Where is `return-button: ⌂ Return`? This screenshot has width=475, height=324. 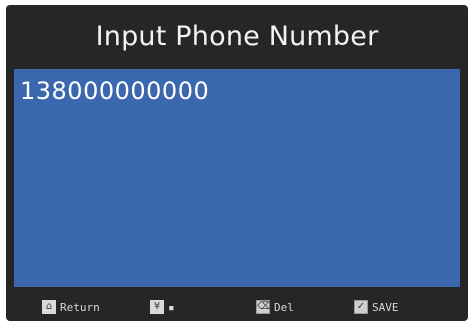 return-button: ⌂ Return is located at coordinates (71, 307).